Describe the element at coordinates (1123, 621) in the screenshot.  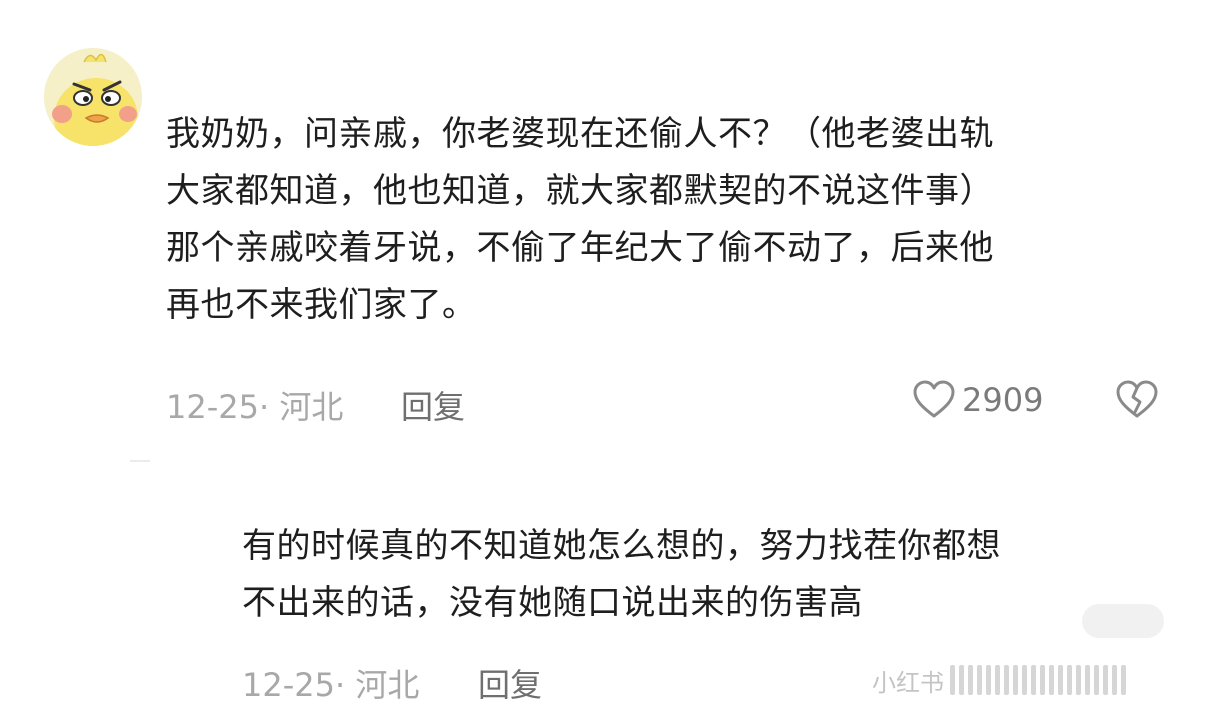
I see `watermark-pill` at that location.